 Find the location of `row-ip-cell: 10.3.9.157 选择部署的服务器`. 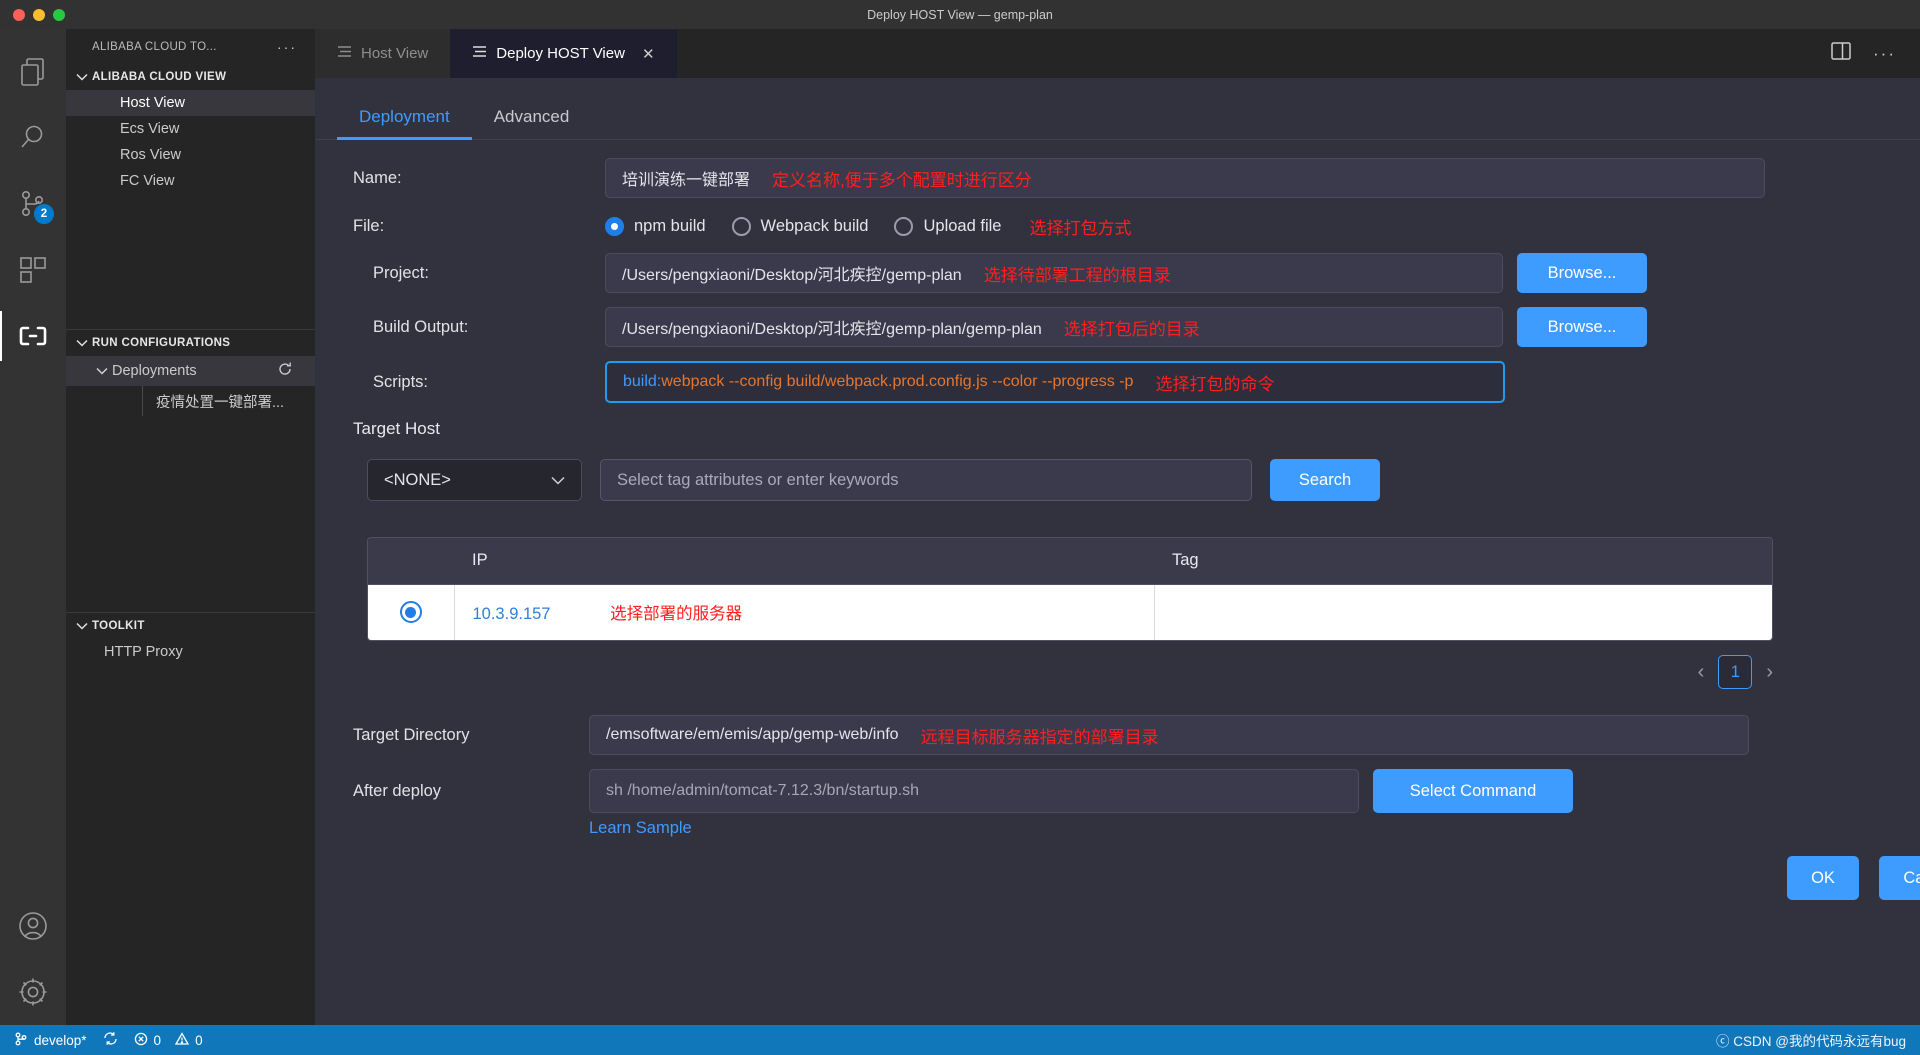

row-ip-cell: 10.3.9.157 选择部署的服务器 is located at coordinates (804, 612).